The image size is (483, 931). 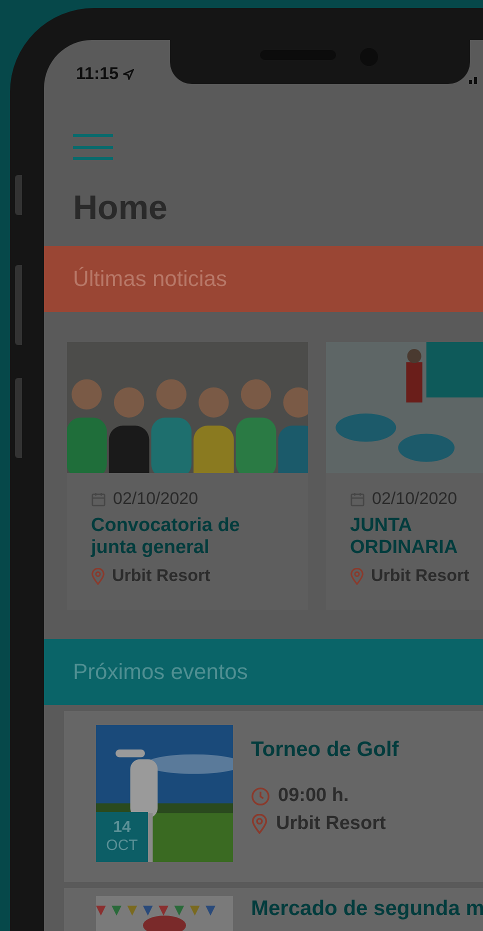 What do you see at coordinates (474, 80) in the screenshot?
I see `signal-icon` at bounding box center [474, 80].